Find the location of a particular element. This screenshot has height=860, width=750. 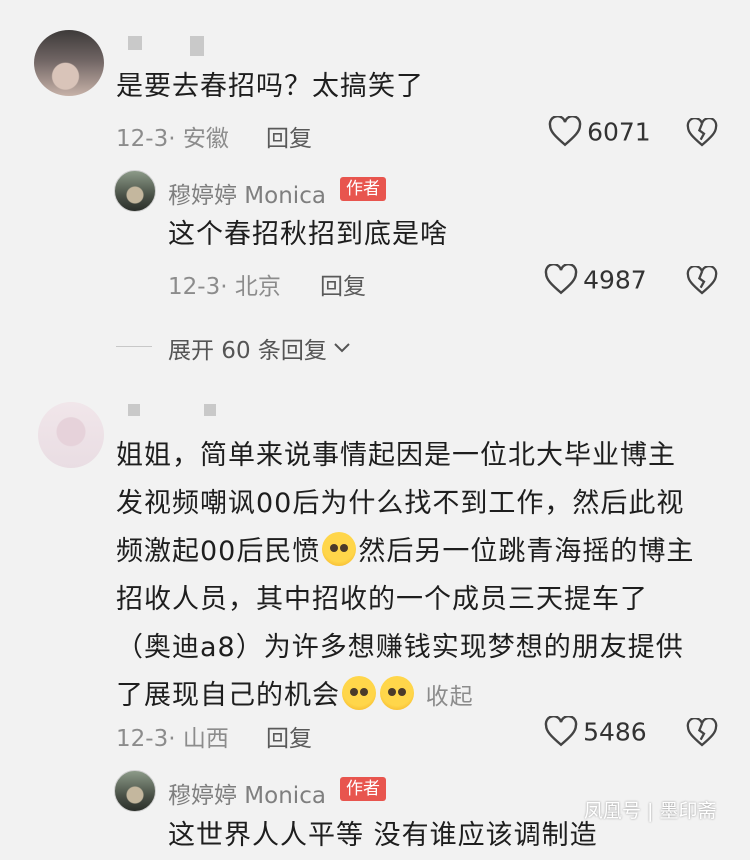

comment-line-part: 频激起00后民愤 is located at coordinates (218, 551).